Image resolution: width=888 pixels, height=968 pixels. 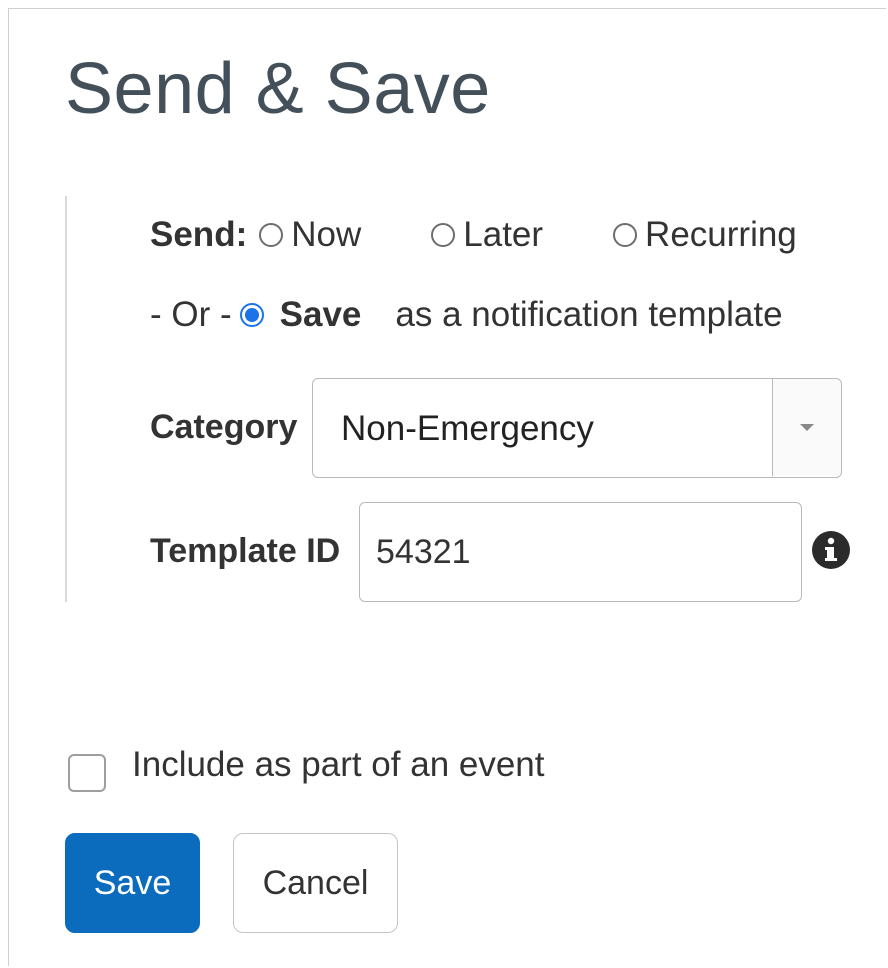 I want to click on template-id-label: Template ID, so click(x=245, y=551).